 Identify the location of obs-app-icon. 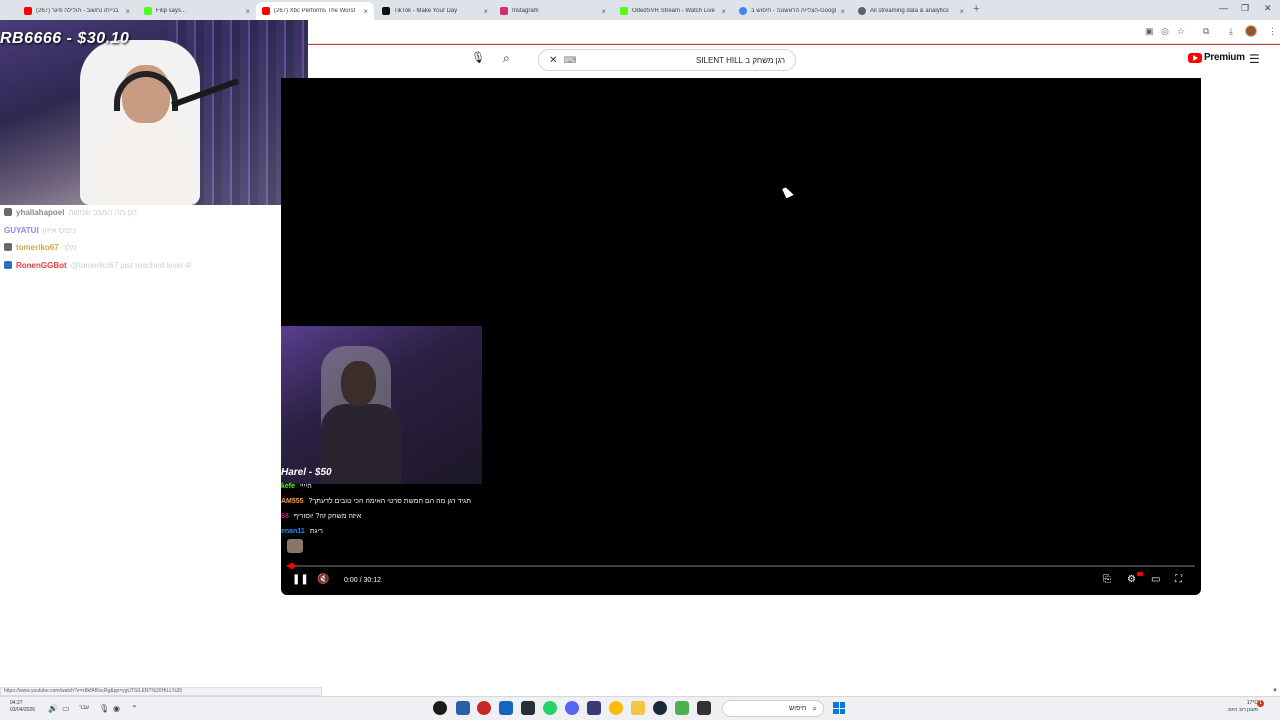
(704, 708).